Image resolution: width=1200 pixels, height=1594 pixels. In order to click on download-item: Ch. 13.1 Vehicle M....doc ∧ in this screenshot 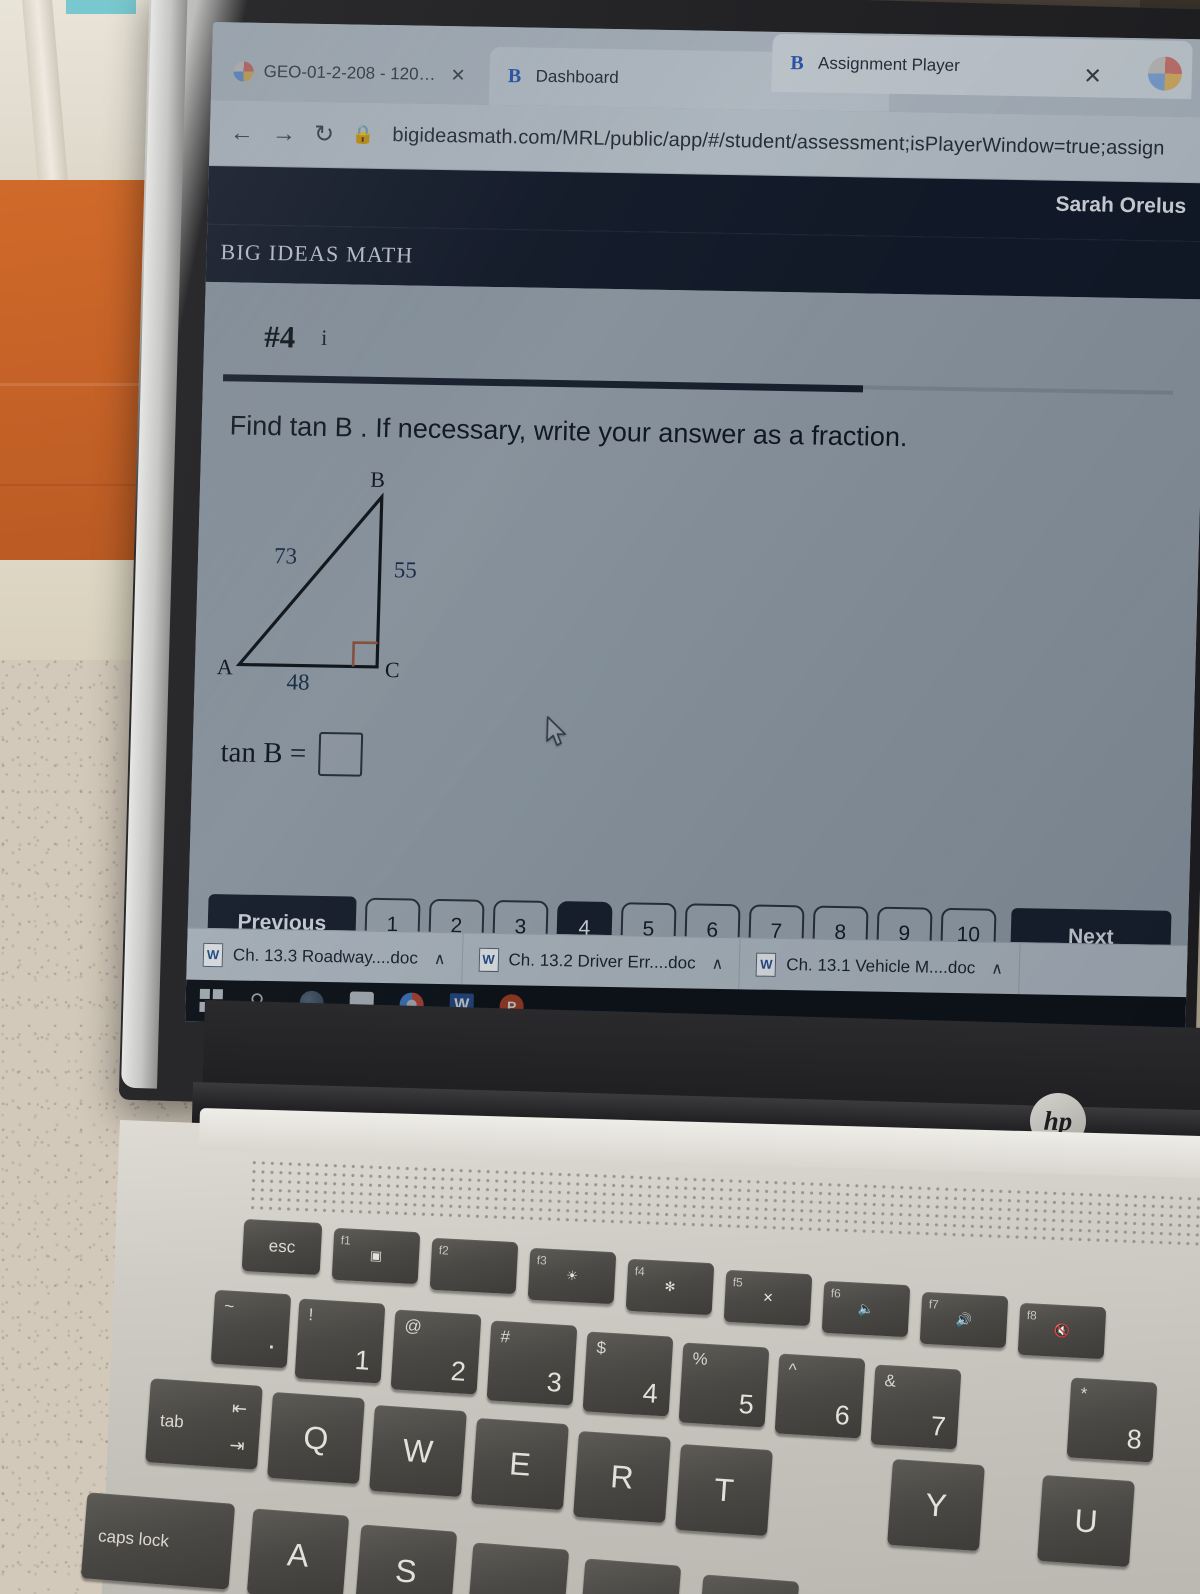, I will do `click(880, 966)`.